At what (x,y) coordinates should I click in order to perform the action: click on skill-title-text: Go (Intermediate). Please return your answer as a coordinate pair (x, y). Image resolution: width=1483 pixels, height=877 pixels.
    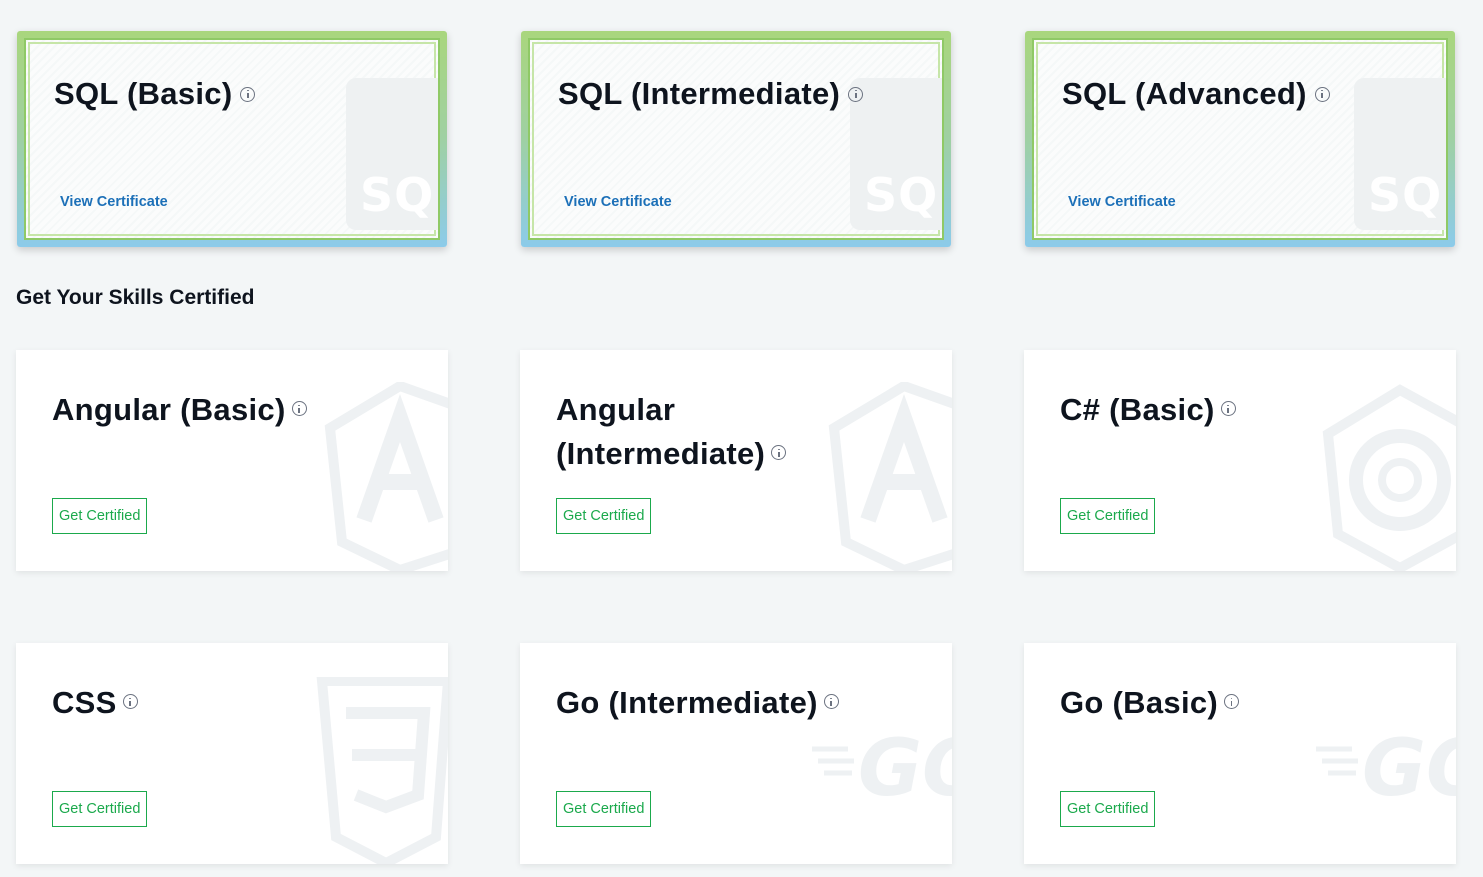
    Looking at the image, I should click on (687, 702).